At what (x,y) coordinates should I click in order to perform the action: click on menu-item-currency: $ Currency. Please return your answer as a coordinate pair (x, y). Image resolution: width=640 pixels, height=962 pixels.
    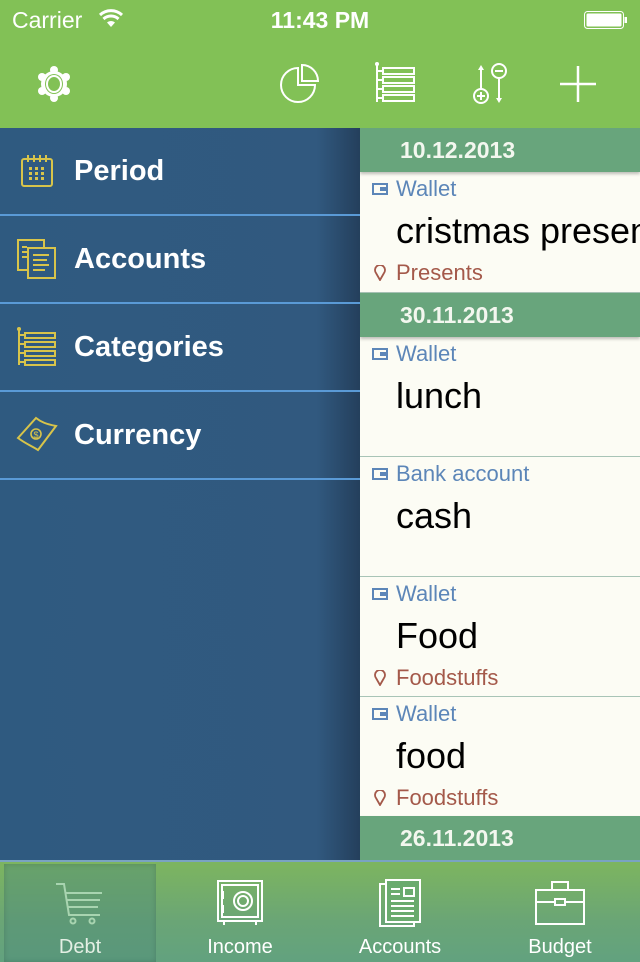
    Looking at the image, I should click on (180, 436).